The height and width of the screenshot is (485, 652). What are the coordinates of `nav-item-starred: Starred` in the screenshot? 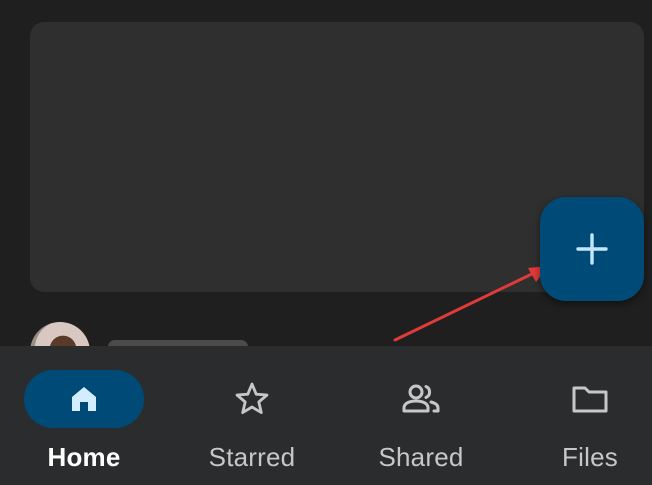 It's located at (252, 415).